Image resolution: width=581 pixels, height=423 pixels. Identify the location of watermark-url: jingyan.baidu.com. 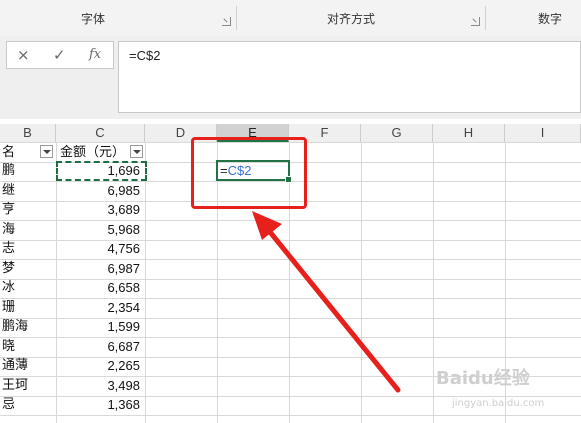
(498, 403).